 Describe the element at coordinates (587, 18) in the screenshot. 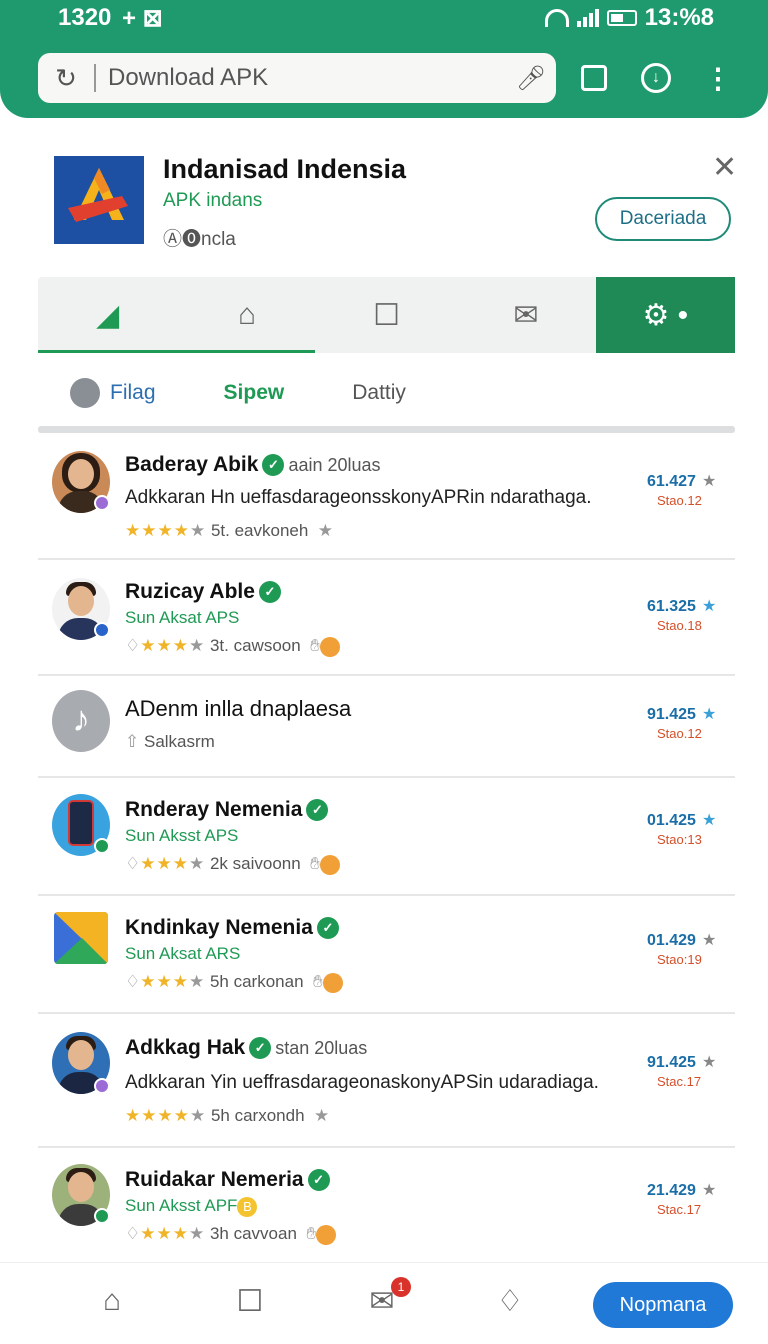

I see `signal-icon` at that location.